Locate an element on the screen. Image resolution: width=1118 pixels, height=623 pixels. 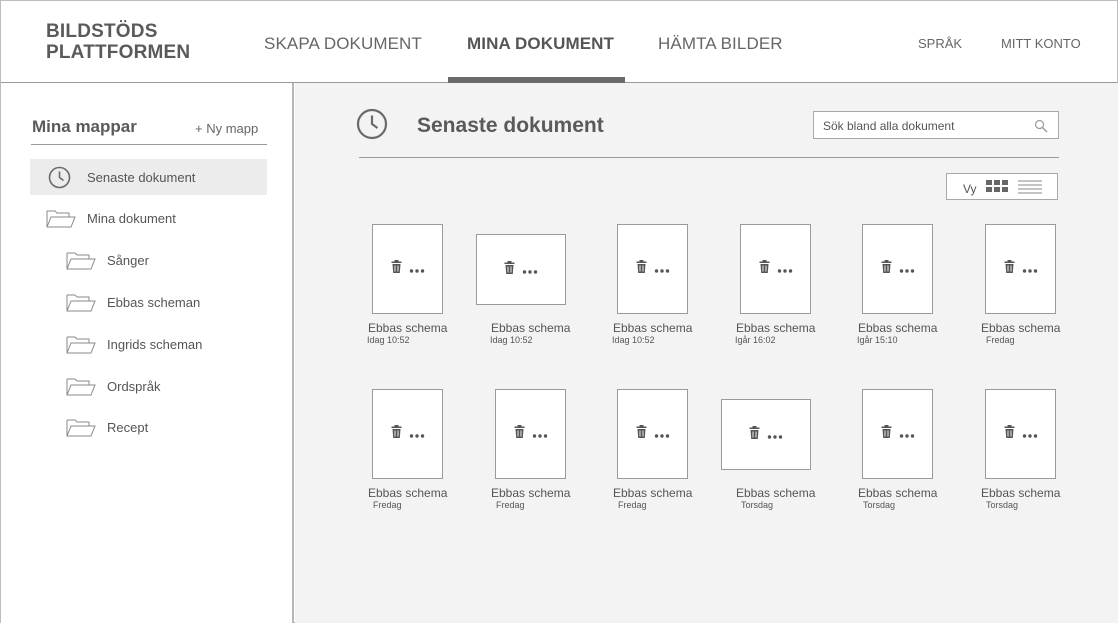
view-switcher: Vy is located at coordinates (1002, 186).